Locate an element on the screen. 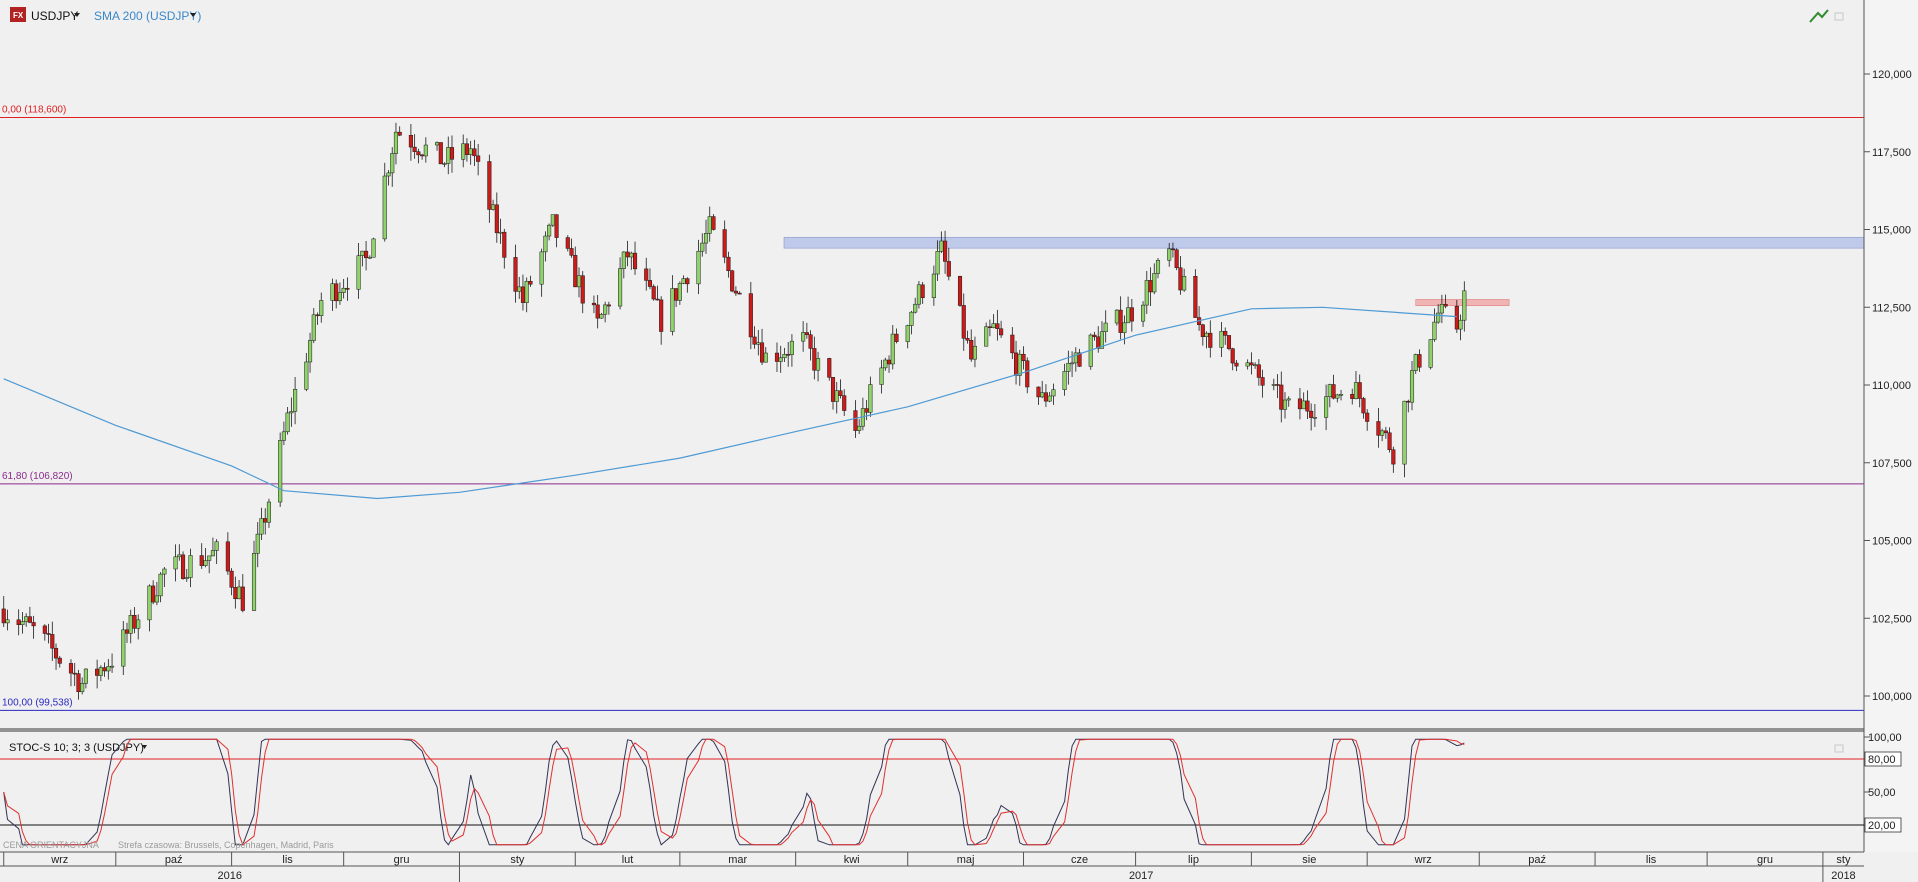 The image size is (1918, 882). month-label: cze is located at coordinates (1079, 860).